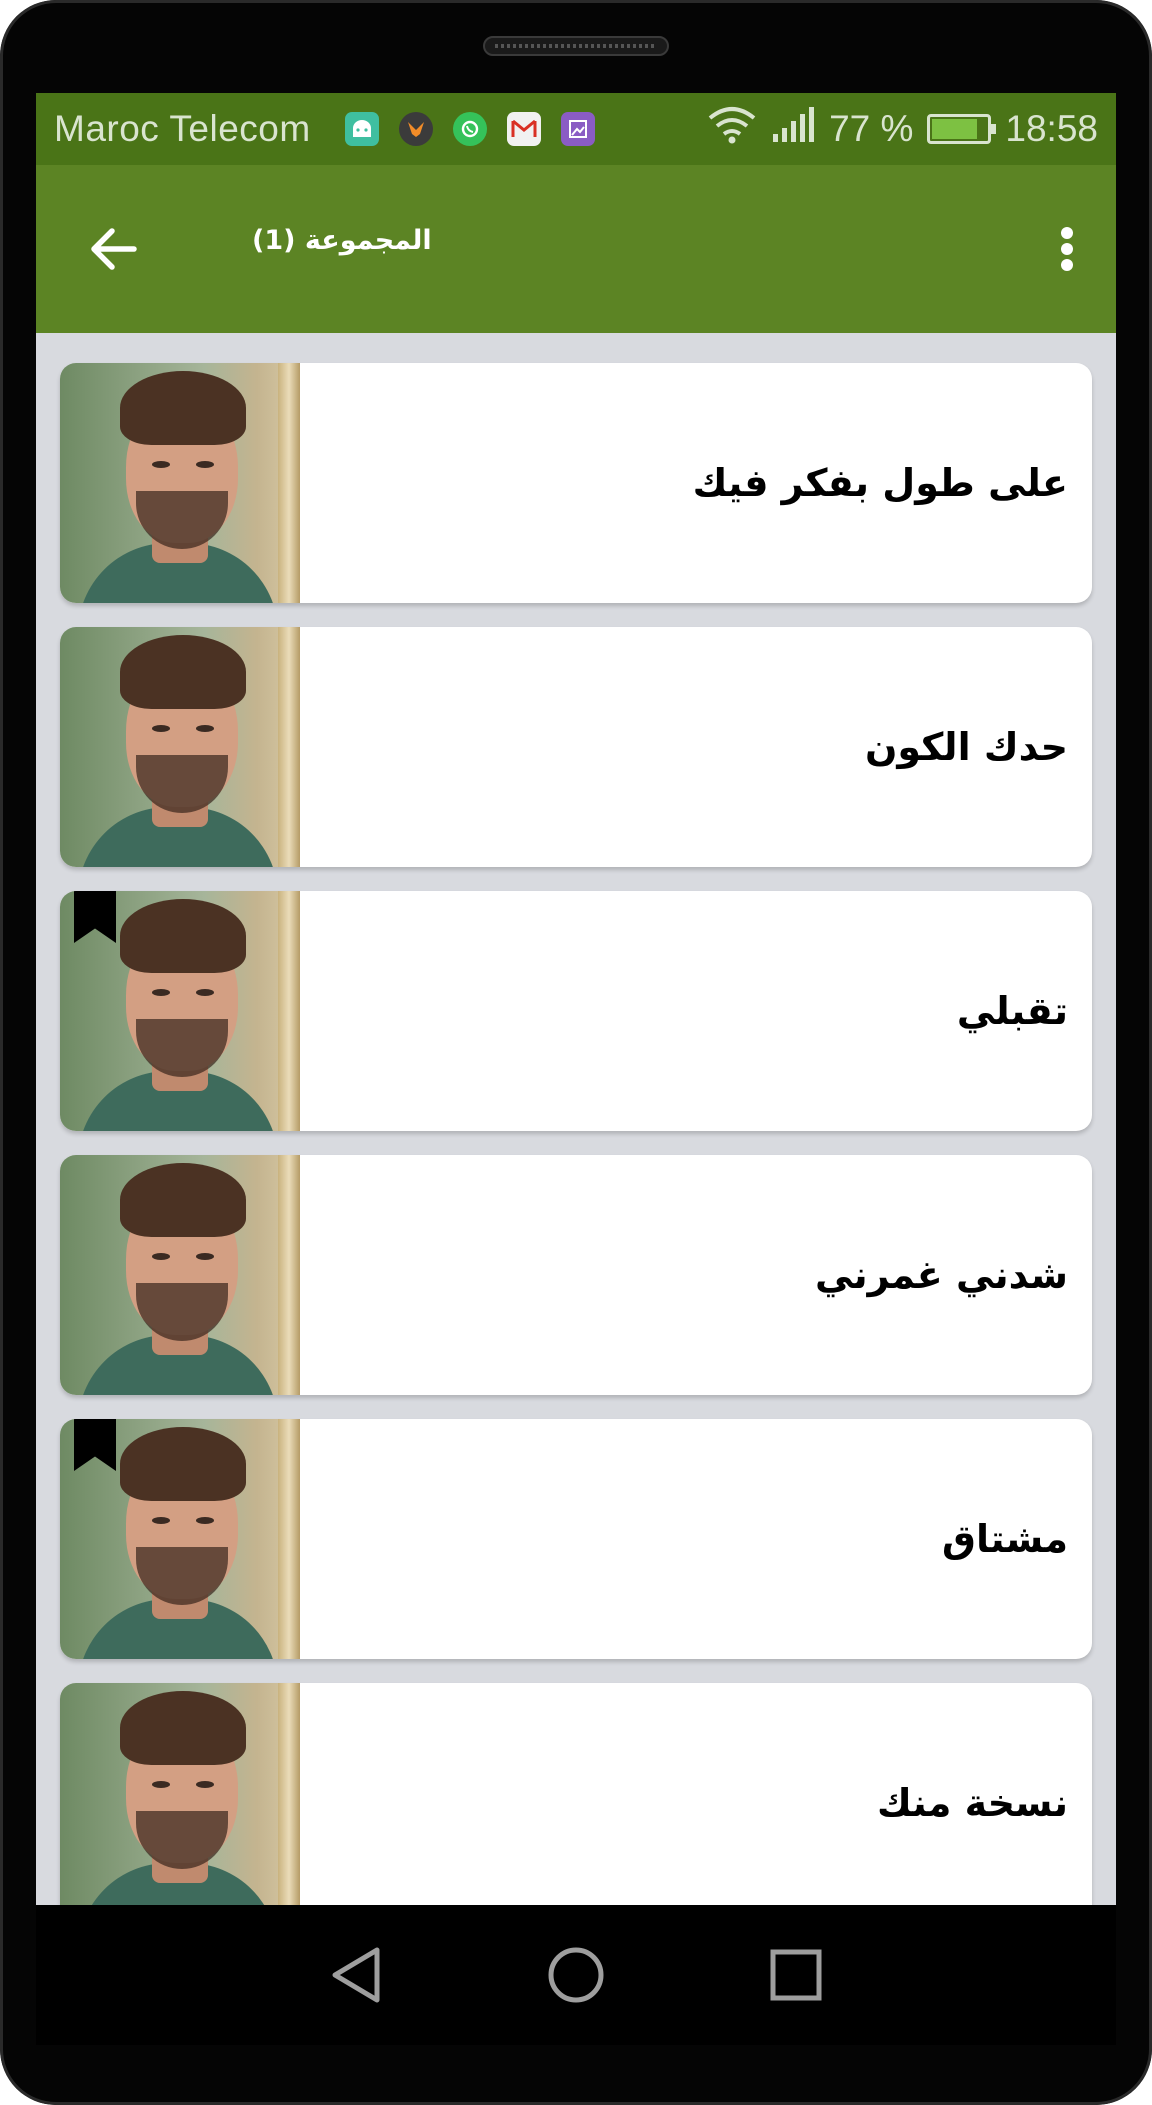 The height and width of the screenshot is (2105, 1152). I want to click on battery-level-fill, so click(955, 129).